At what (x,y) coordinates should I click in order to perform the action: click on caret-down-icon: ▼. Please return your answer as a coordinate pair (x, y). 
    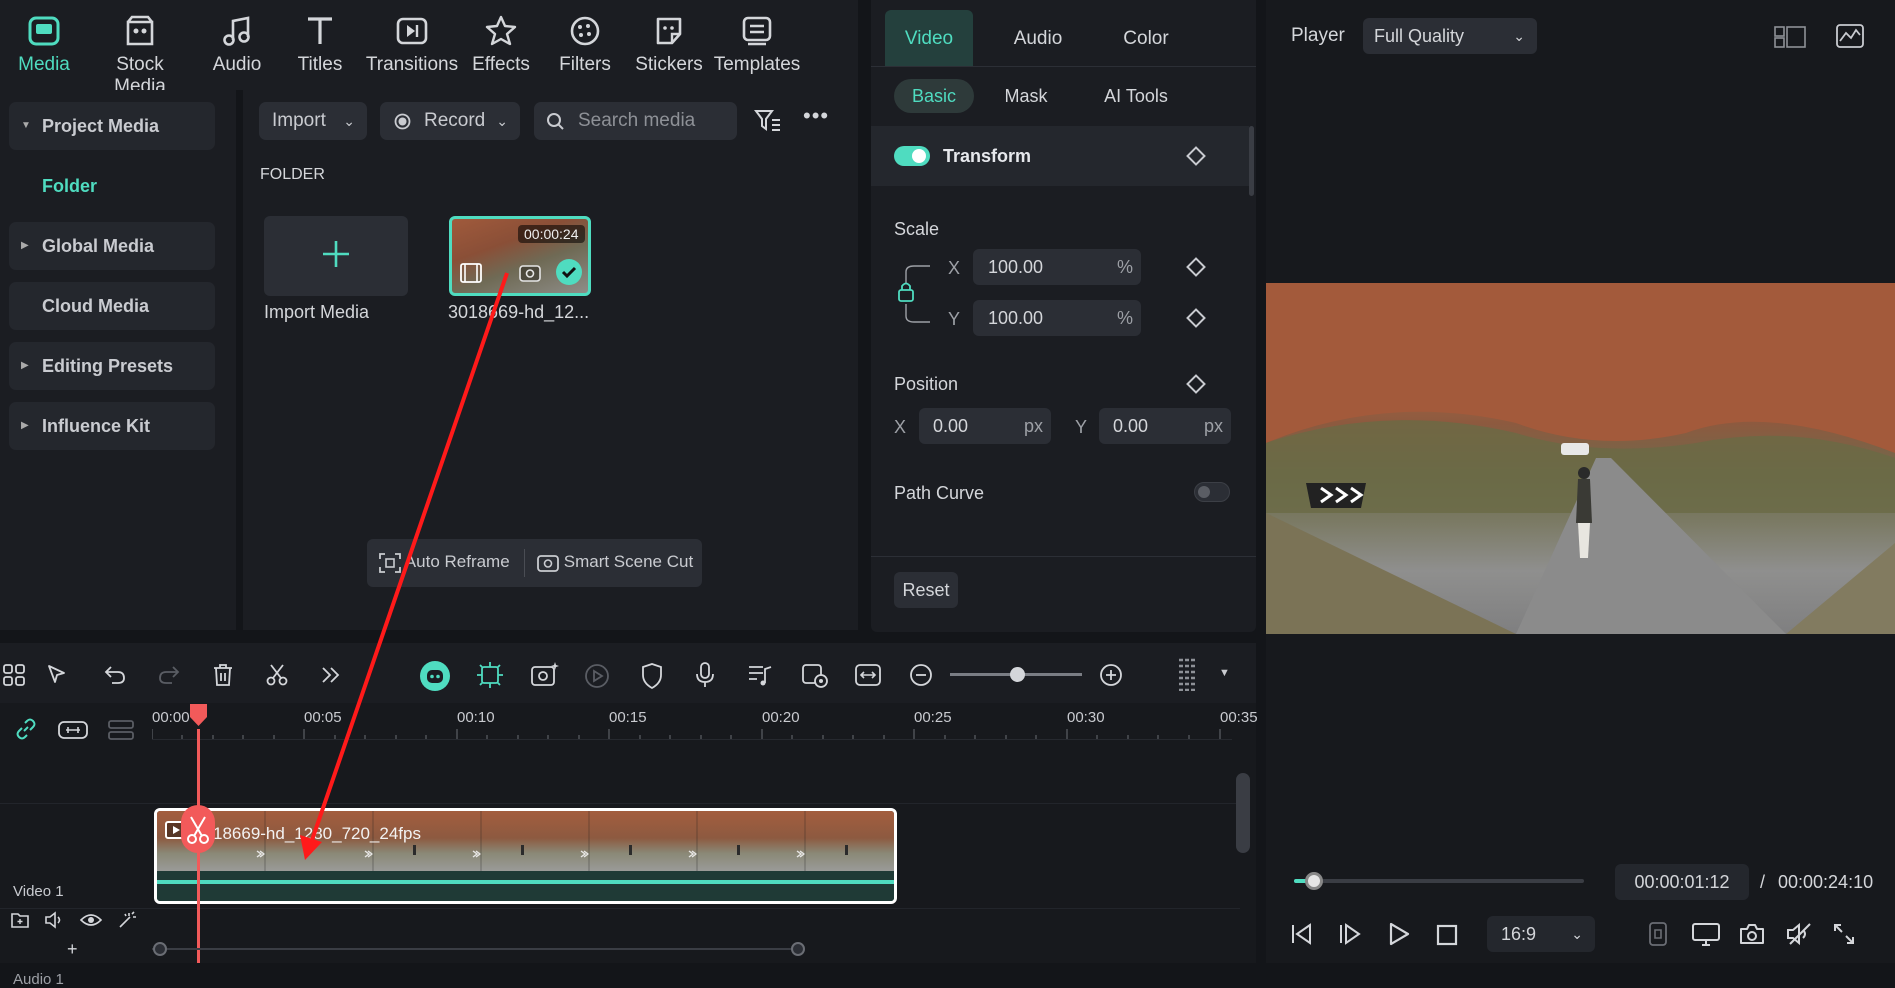
    Looking at the image, I should click on (1224, 673).